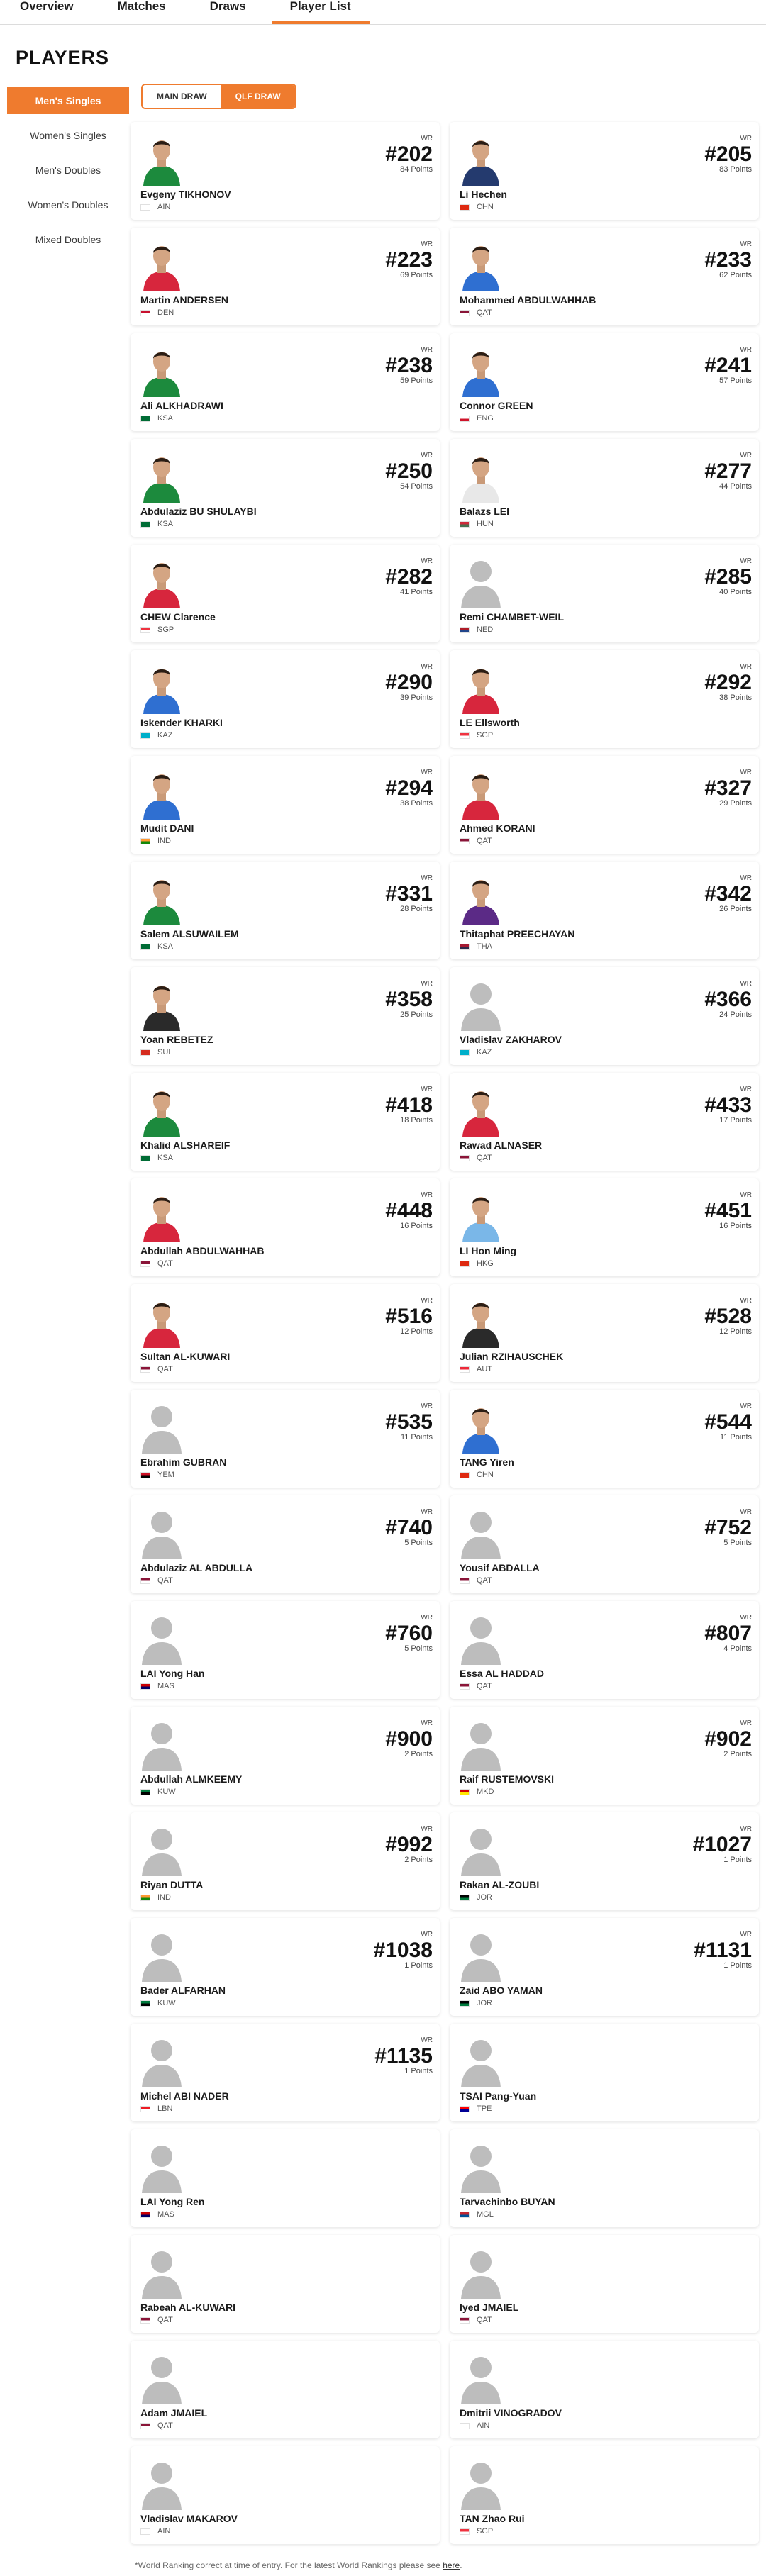  I want to click on player-card: Bader ALFARHAN KUW WR #1038 1 Points, so click(285, 1967).